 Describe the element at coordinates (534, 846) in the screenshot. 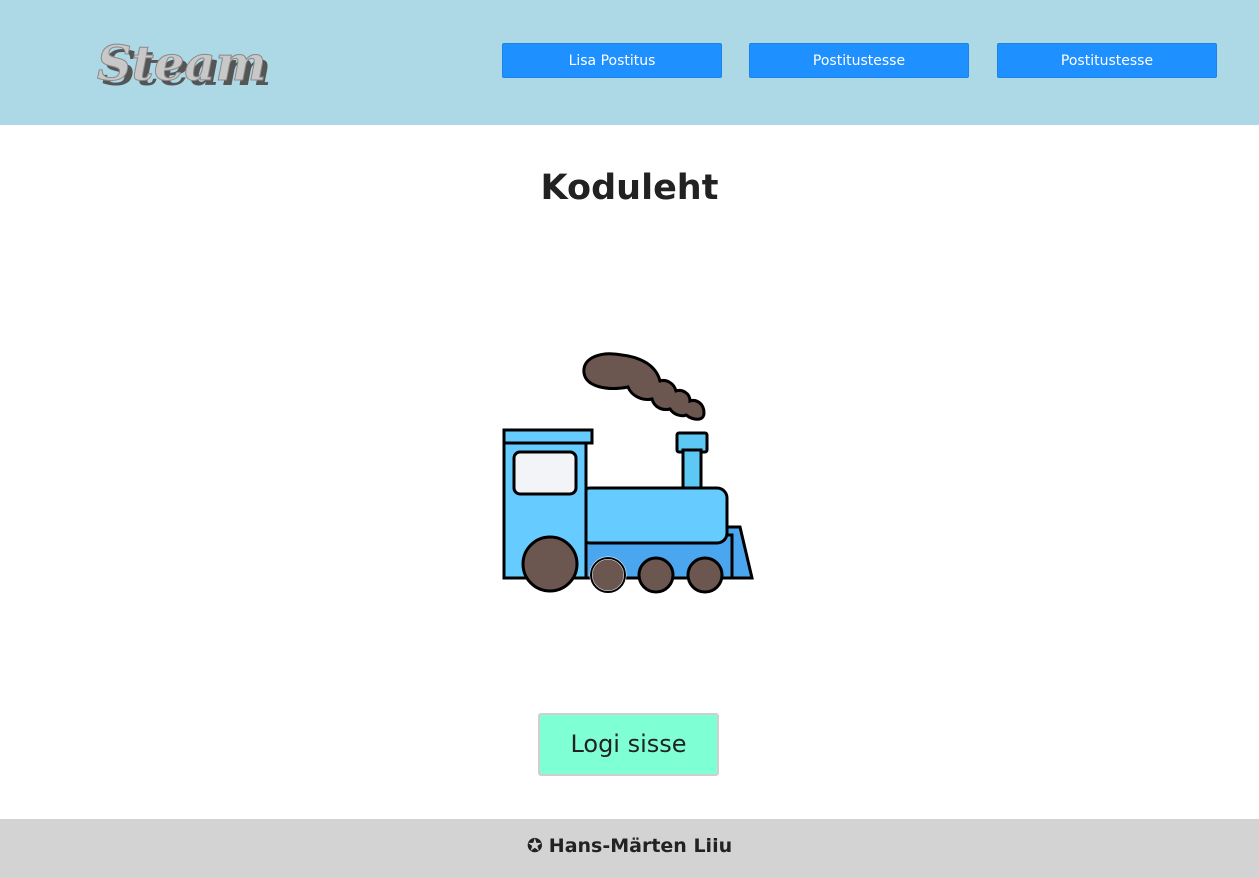

I see `star-icon: ✪` at that location.